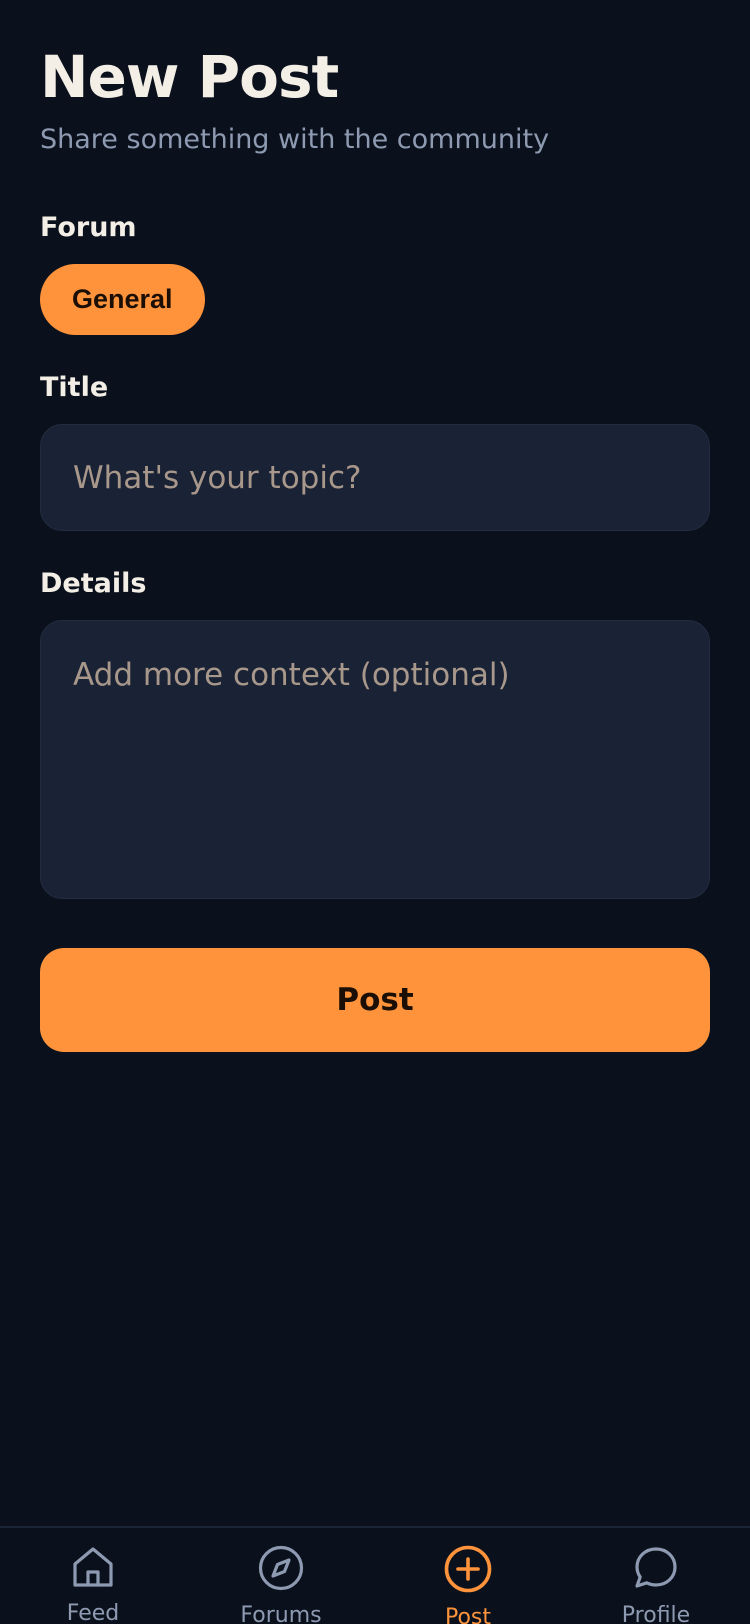  Describe the element at coordinates (281, 1568) in the screenshot. I see `compass-icon` at that location.